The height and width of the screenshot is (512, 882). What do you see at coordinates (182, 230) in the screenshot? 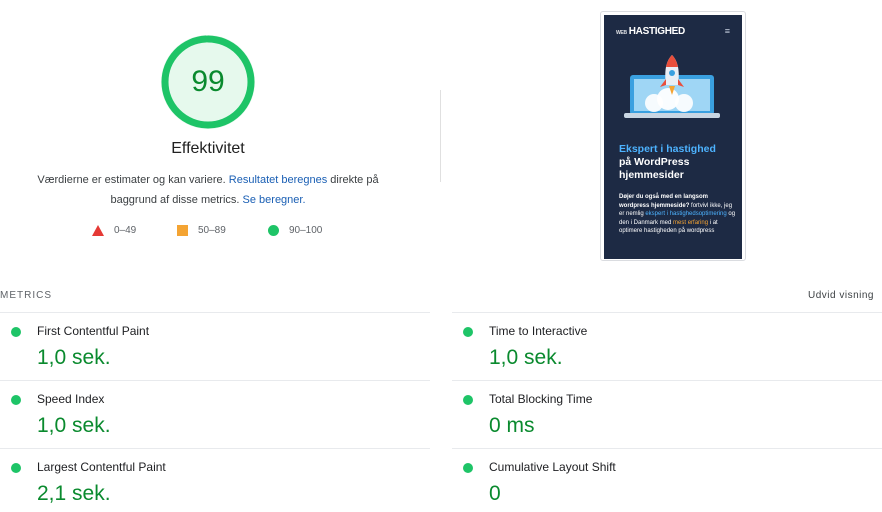
I see `square-icon` at bounding box center [182, 230].